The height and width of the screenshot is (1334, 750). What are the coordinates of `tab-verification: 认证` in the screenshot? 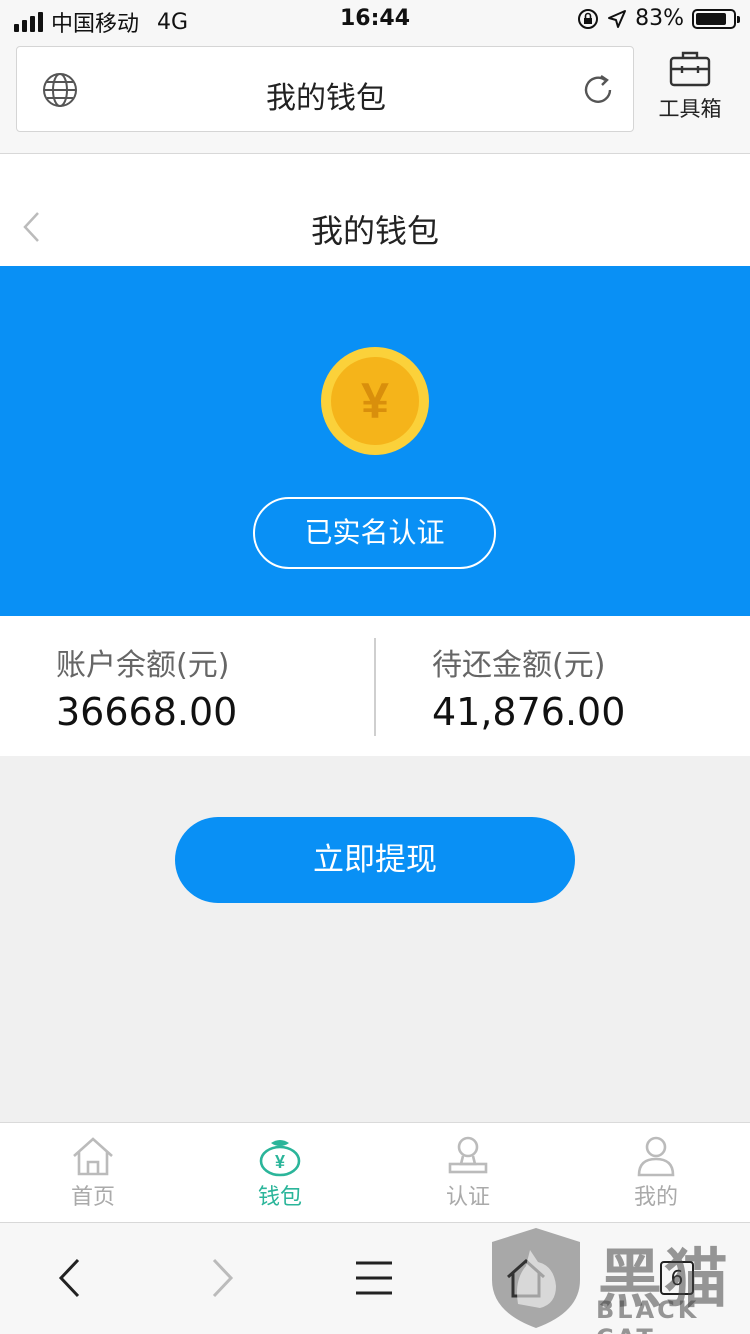 It's located at (468, 1173).